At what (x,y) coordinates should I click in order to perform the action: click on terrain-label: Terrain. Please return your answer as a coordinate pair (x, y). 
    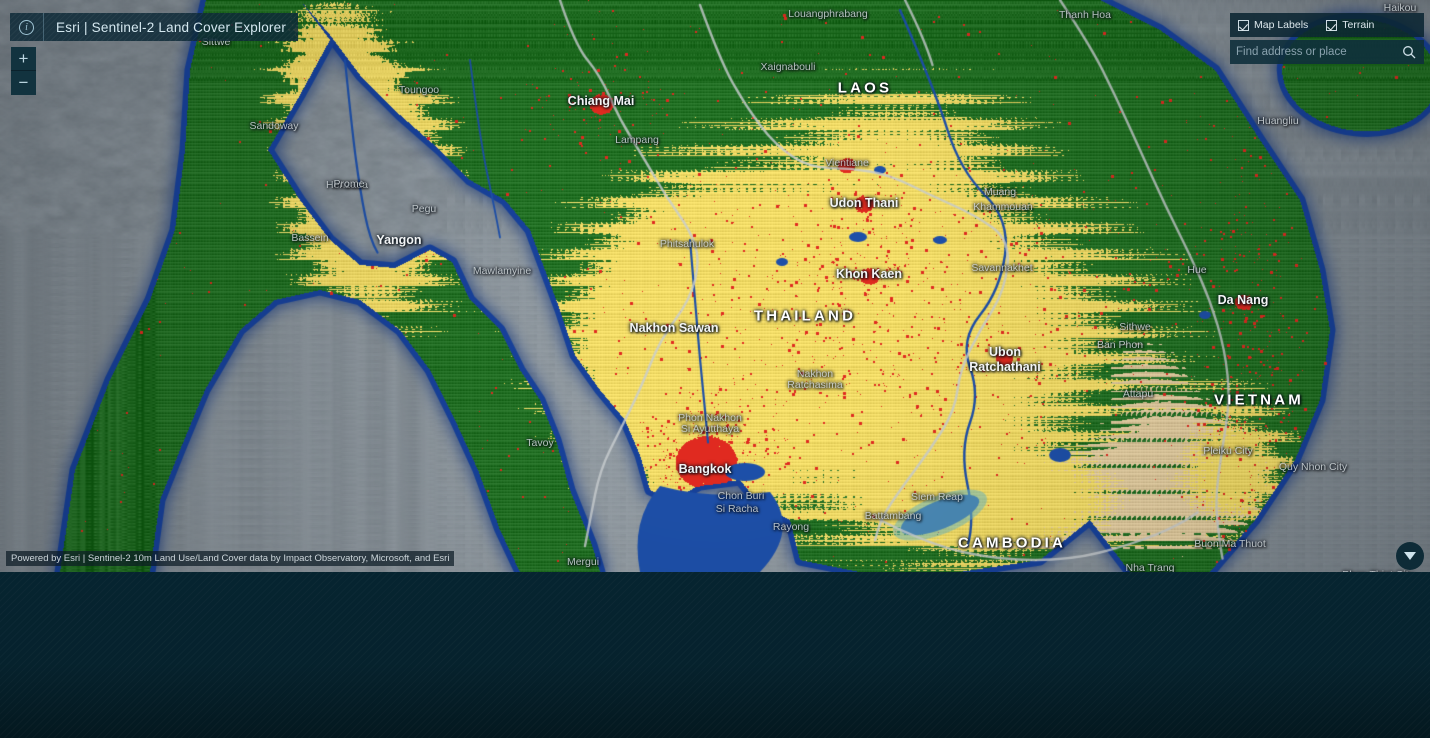
    Looking at the image, I should click on (1358, 25).